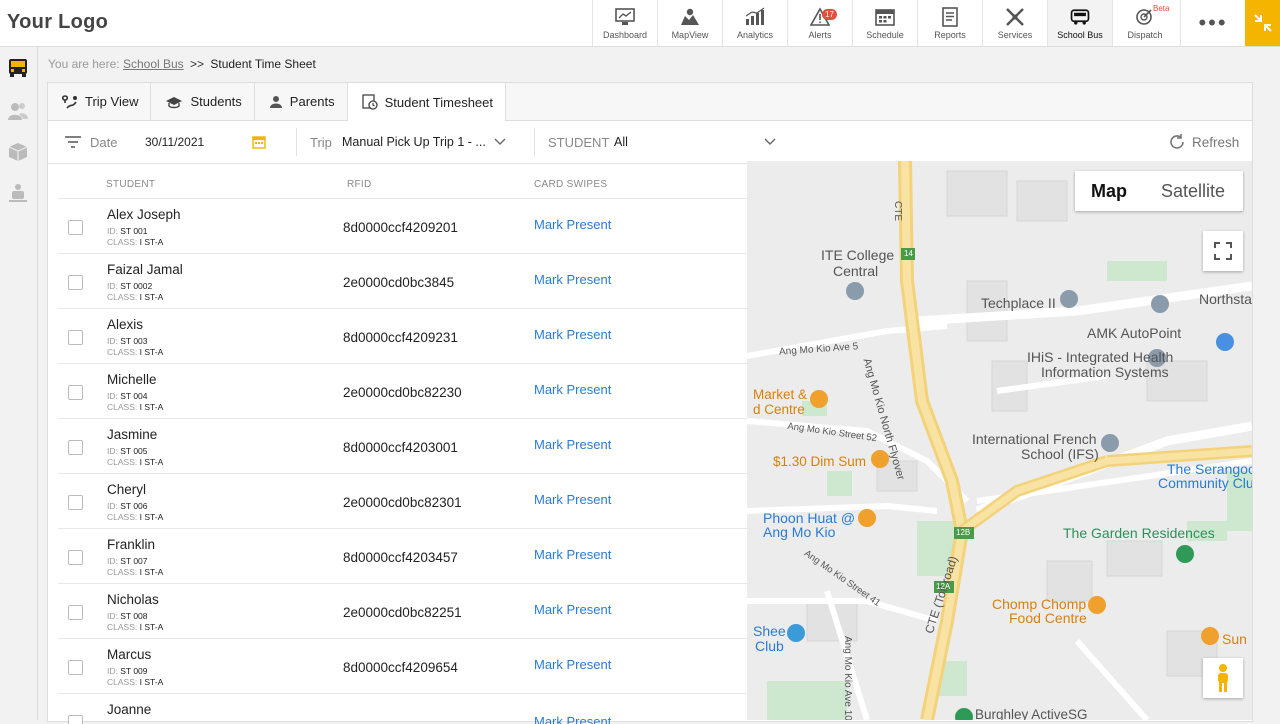 The width and height of the screenshot is (1280, 724). I want to click on dashboard-icon, so click(625, 17).